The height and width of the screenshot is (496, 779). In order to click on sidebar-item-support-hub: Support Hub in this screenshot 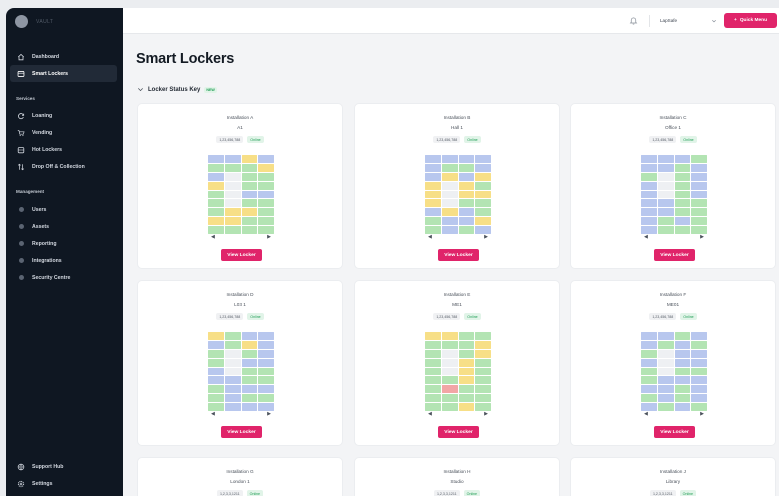, I will do `click(63, 466)`.